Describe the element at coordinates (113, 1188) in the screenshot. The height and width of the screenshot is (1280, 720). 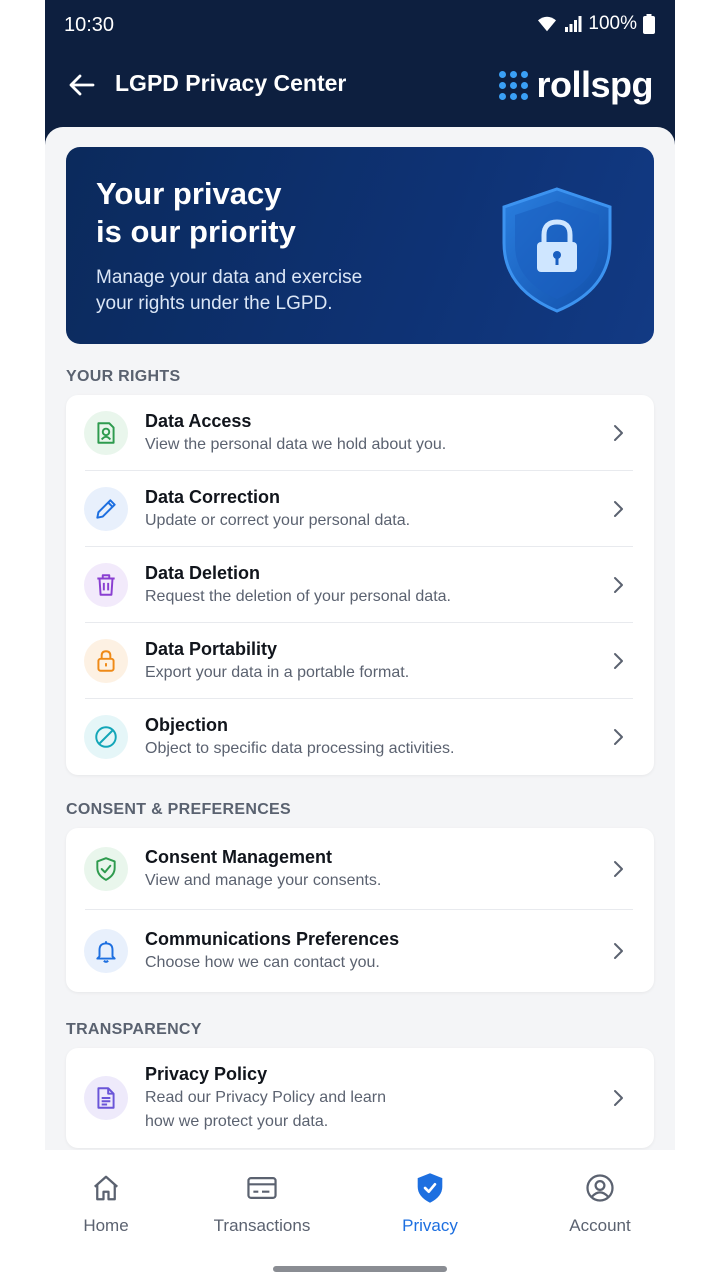
I see `home-icon` at that location.